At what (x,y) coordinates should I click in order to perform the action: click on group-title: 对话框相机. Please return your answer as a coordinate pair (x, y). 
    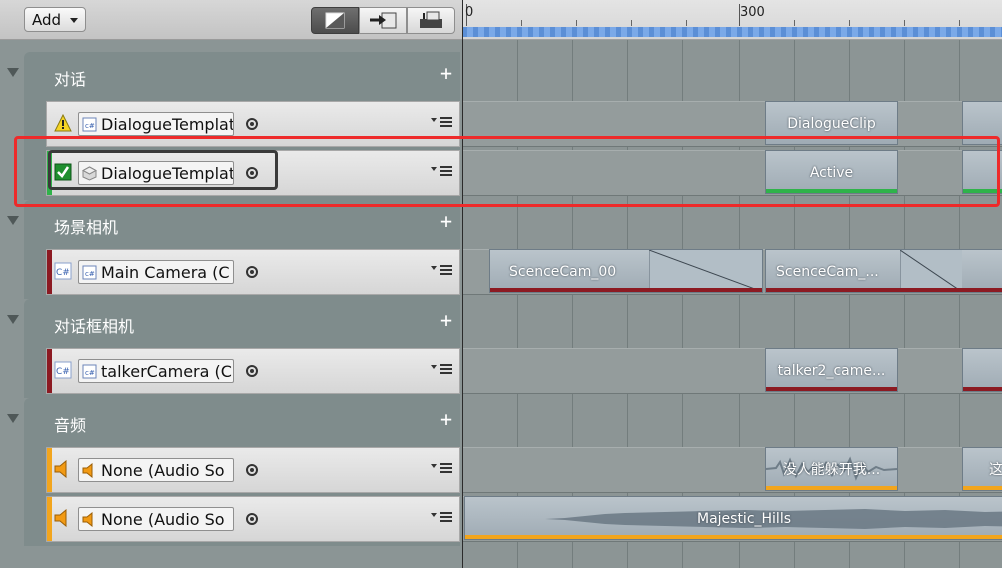
    Looking at the image, I should click on (94, 326).